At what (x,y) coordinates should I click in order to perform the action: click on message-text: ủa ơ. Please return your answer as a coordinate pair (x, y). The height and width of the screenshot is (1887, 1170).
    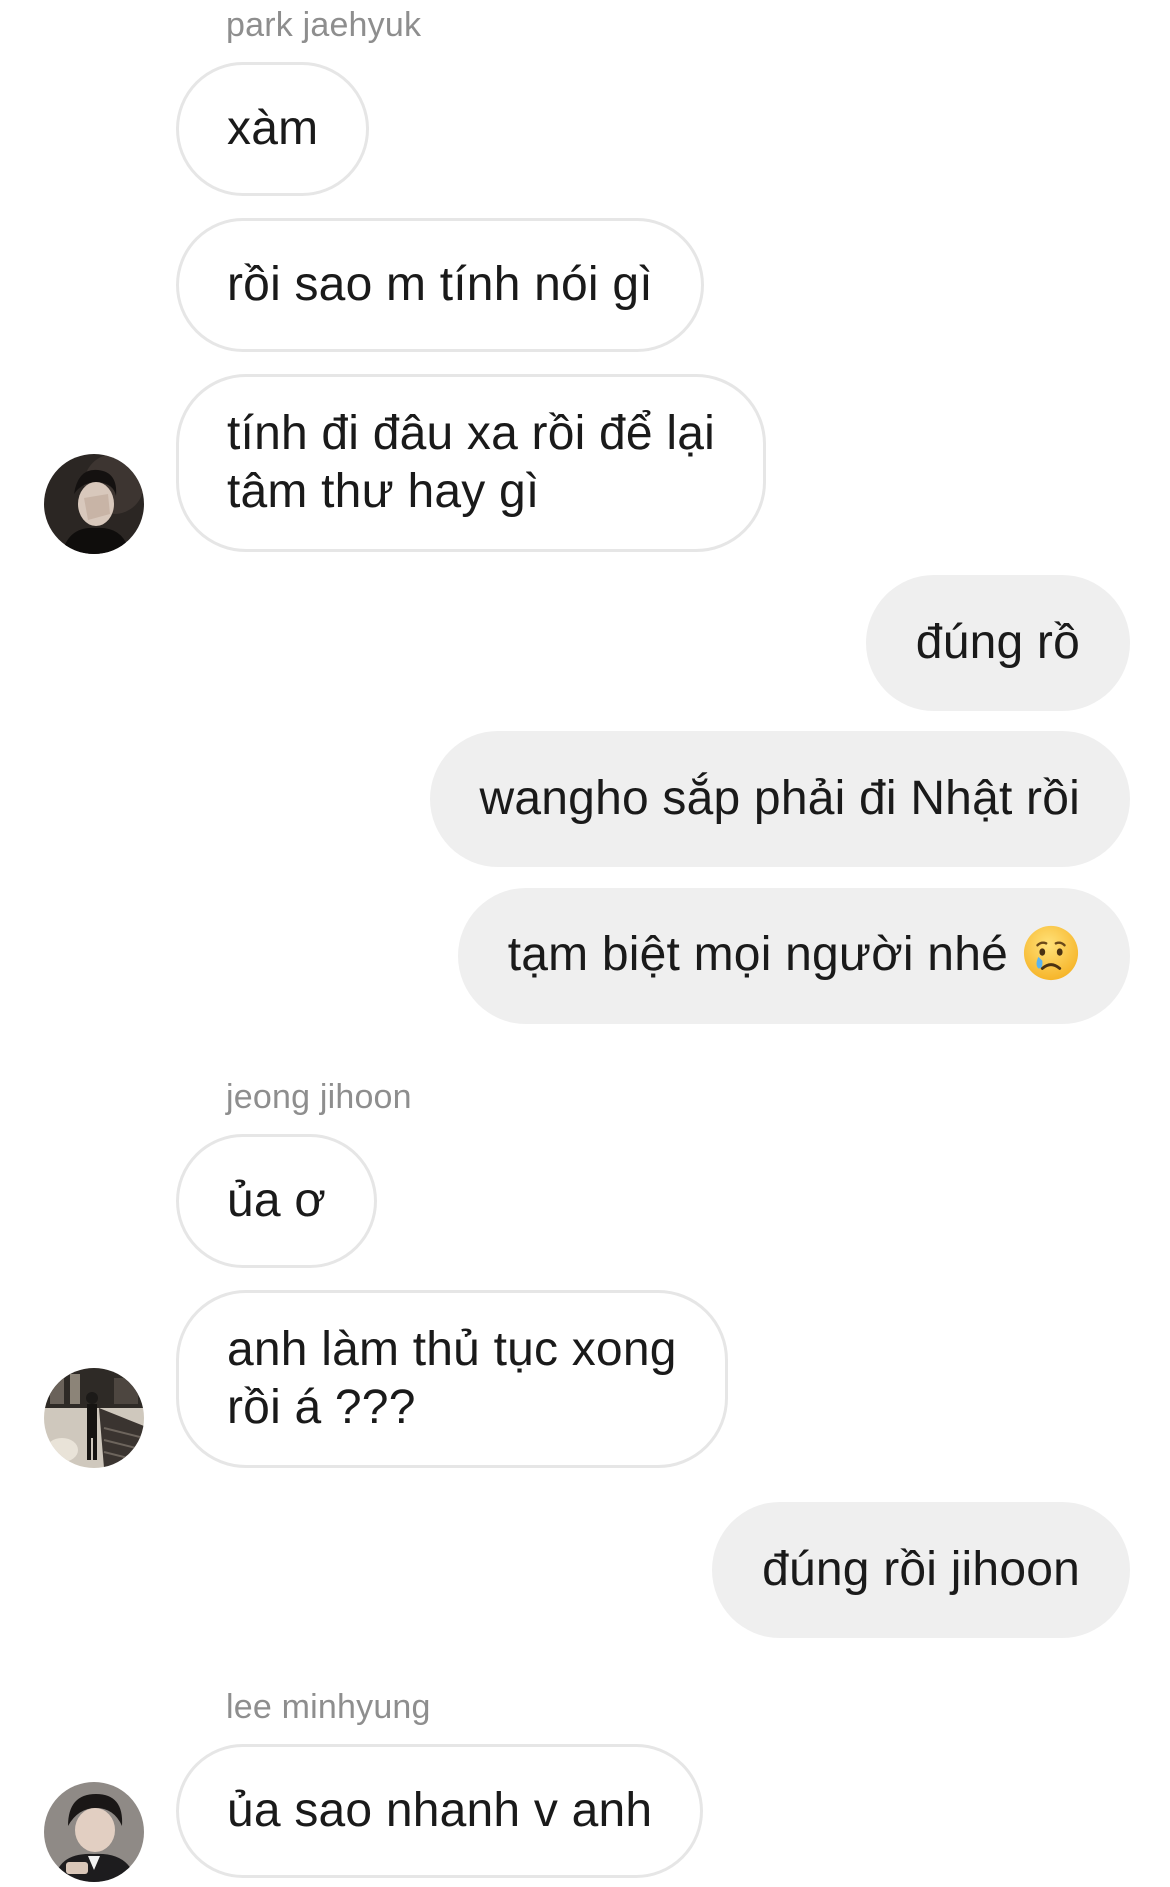
    Looking at the image, I should click on (277, 1200).